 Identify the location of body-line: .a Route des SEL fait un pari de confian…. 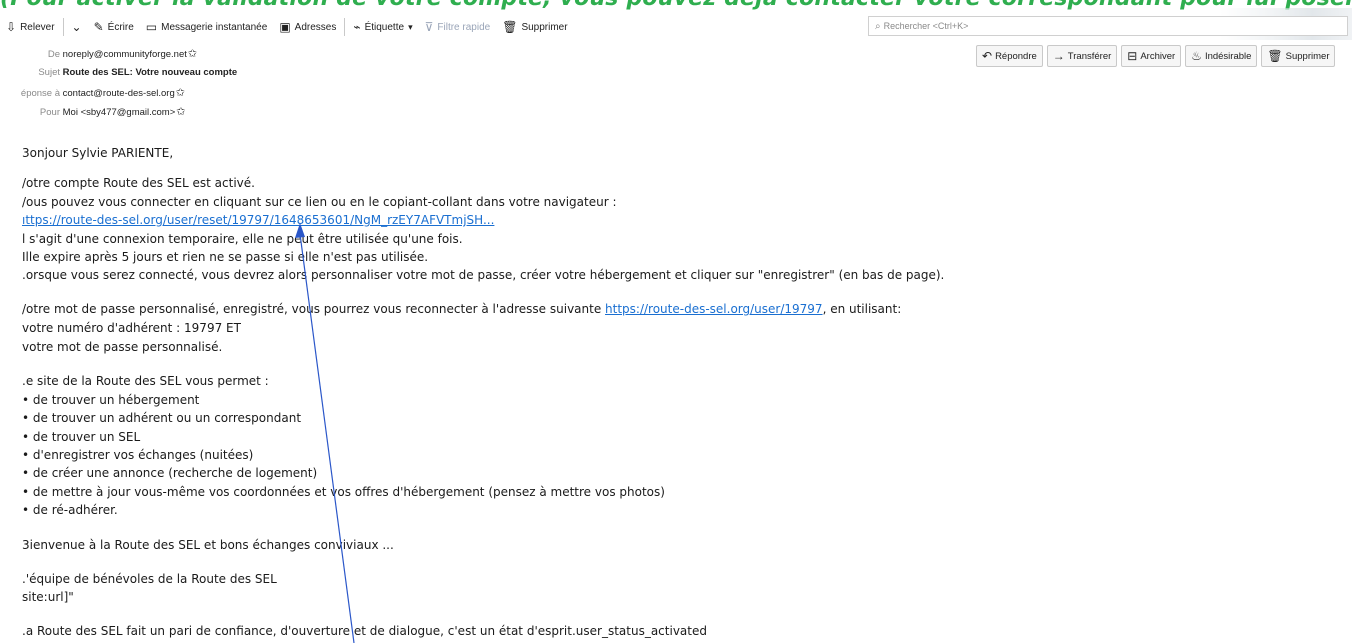
(364, 631).